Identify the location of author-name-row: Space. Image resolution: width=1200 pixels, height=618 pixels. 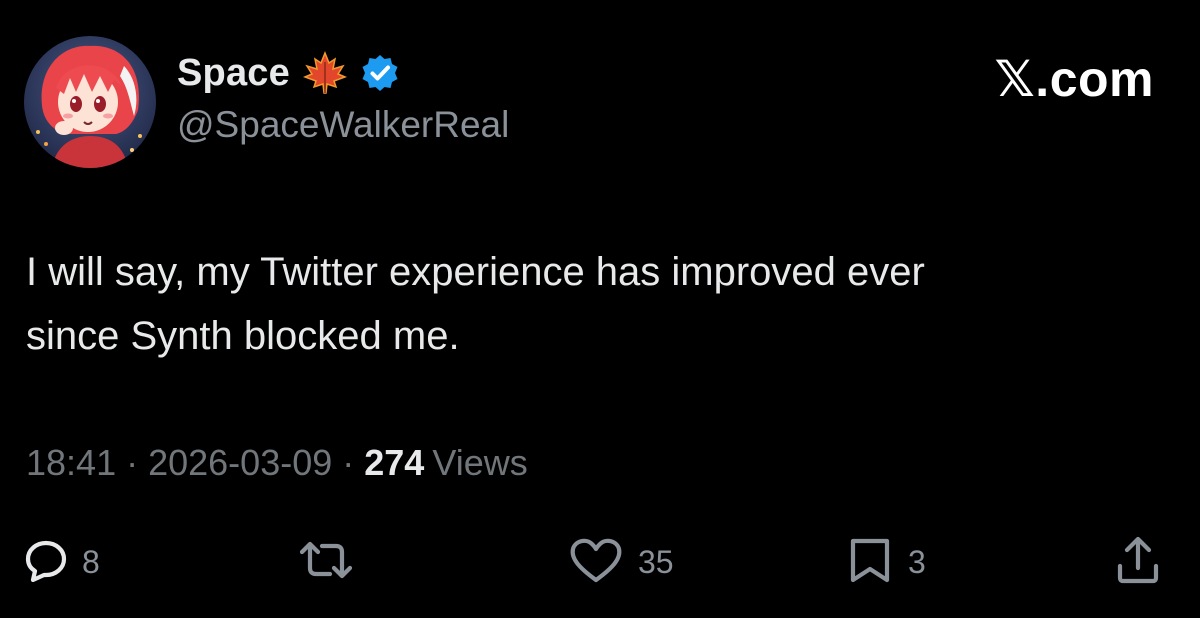
(288, 73).